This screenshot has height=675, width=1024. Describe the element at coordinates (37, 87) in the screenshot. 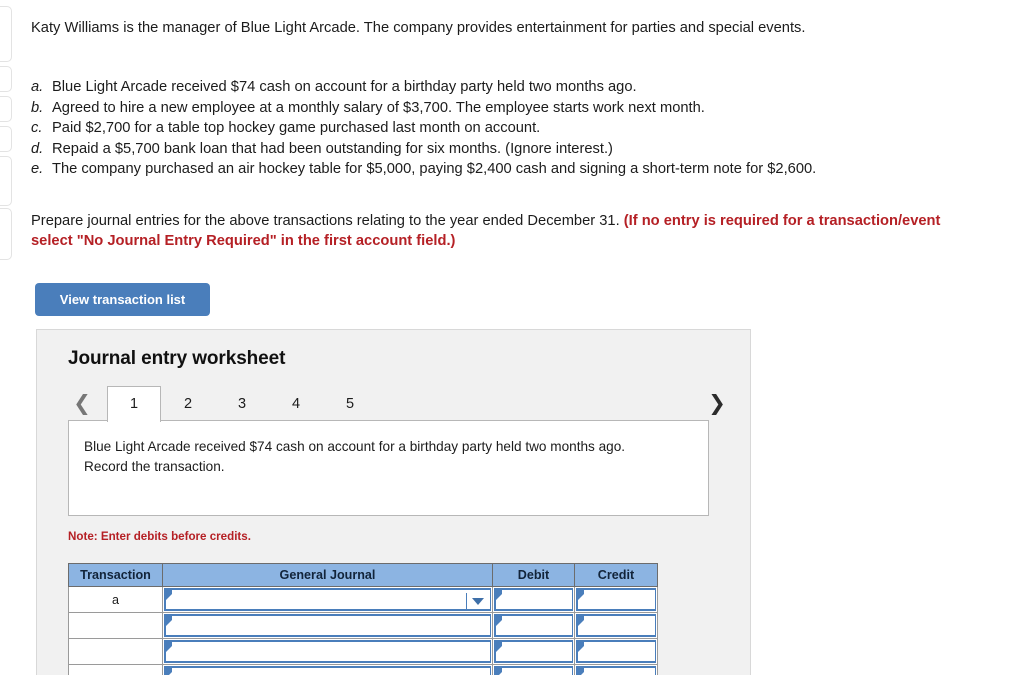

I see `transaction-letter: a.` at that location.